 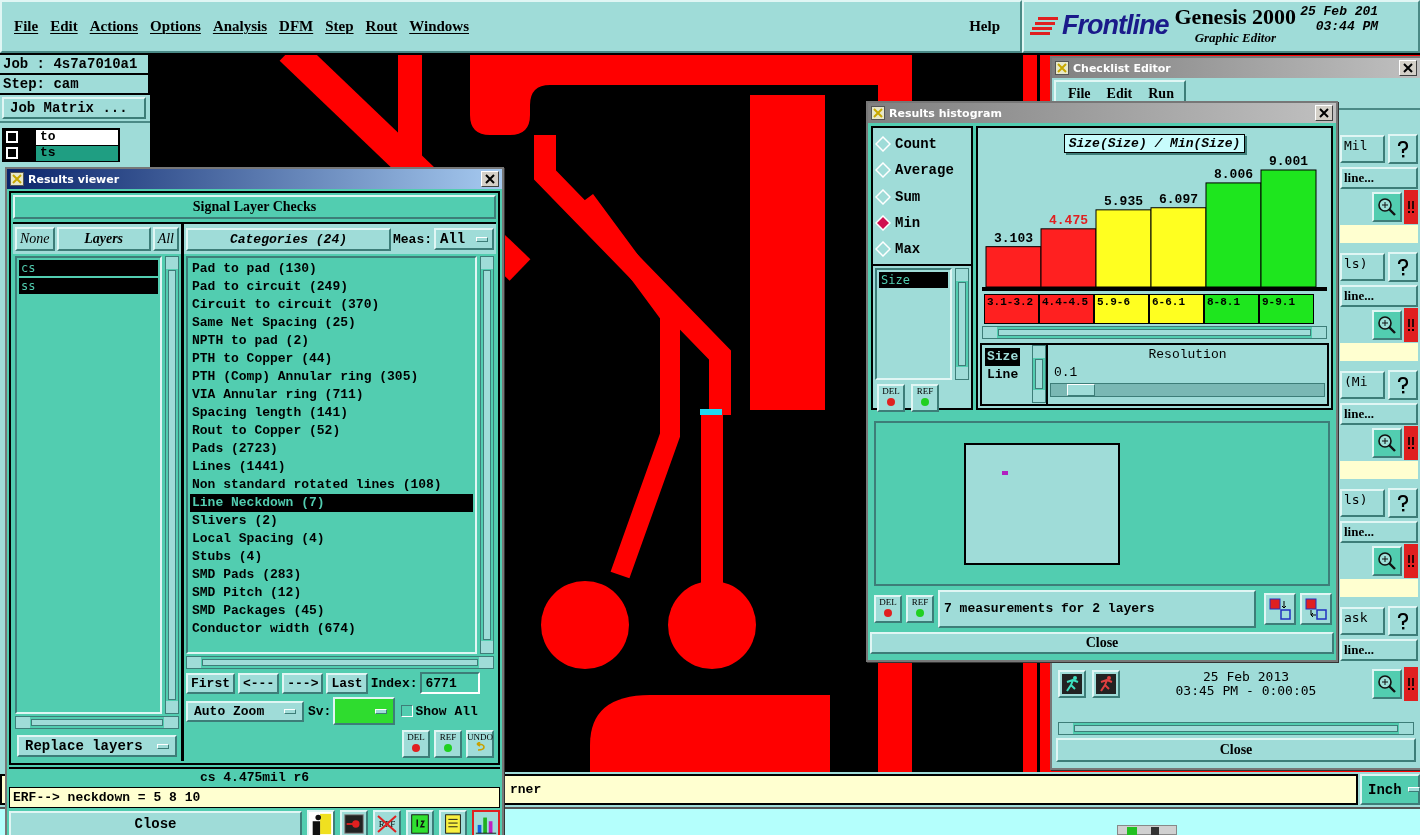 I want to click on nav-button: --->, so click(x=303, y=683).